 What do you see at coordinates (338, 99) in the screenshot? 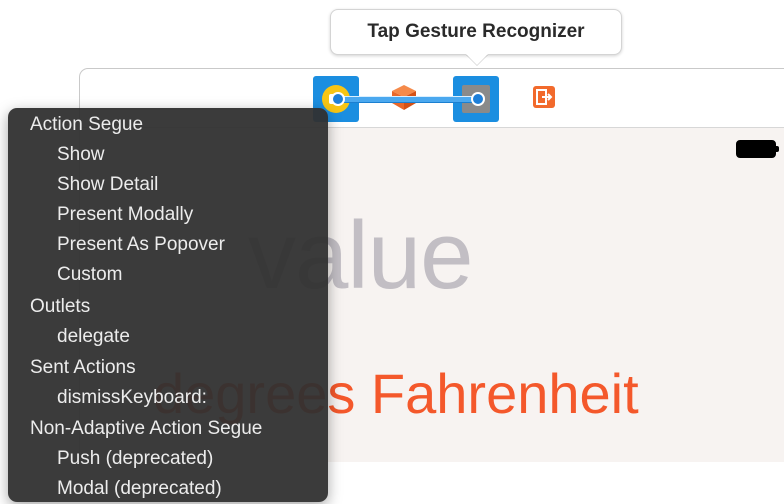
I see `connection-start-handle` at bounding box center [338, 99].